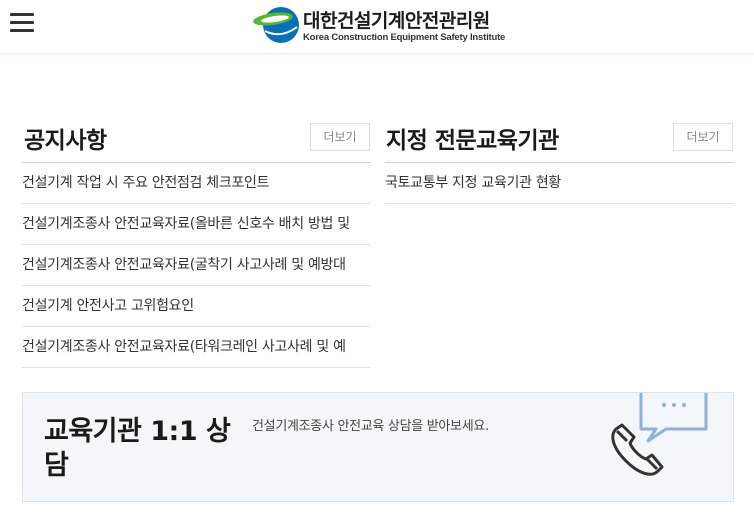  I want to click on notice-item: 건설기계 작업 시 주요 안전점검 체크포인트, so click(196, 183).